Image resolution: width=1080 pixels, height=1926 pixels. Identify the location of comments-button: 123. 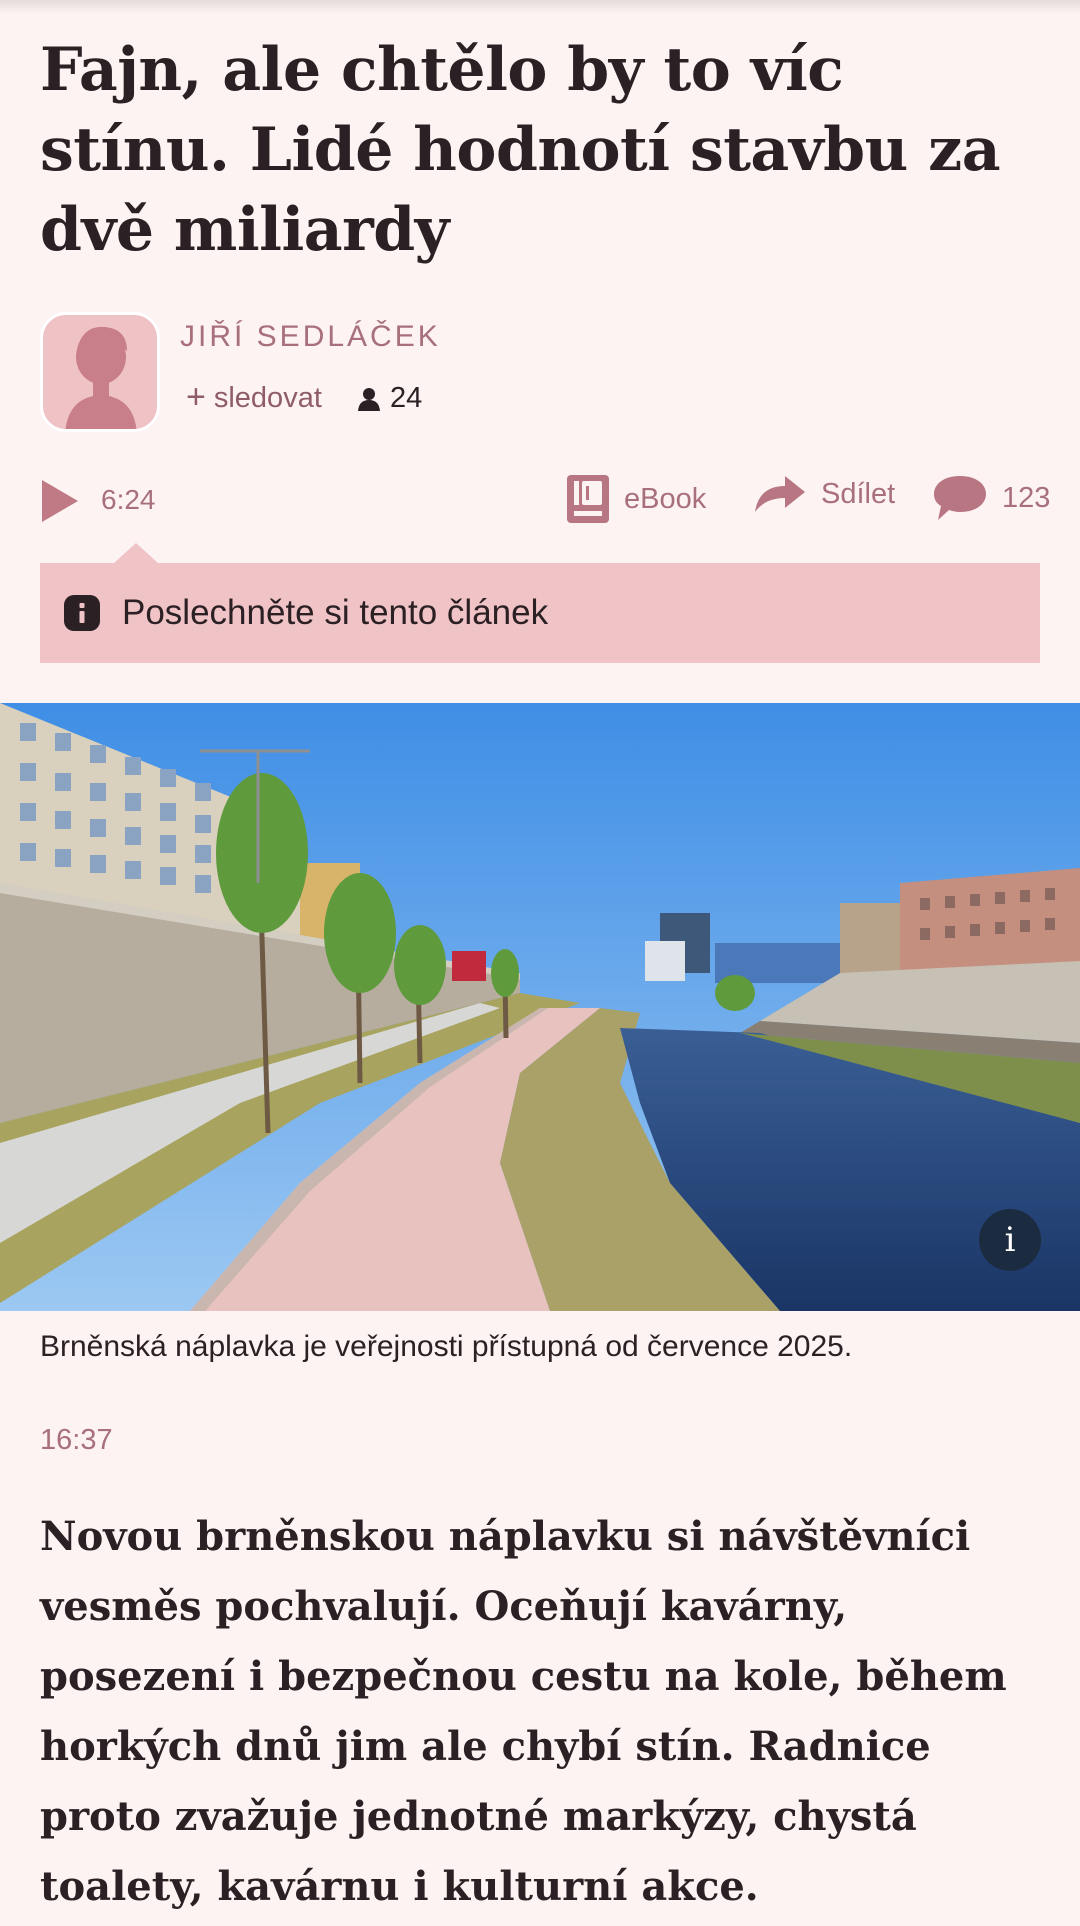
(991, 498).